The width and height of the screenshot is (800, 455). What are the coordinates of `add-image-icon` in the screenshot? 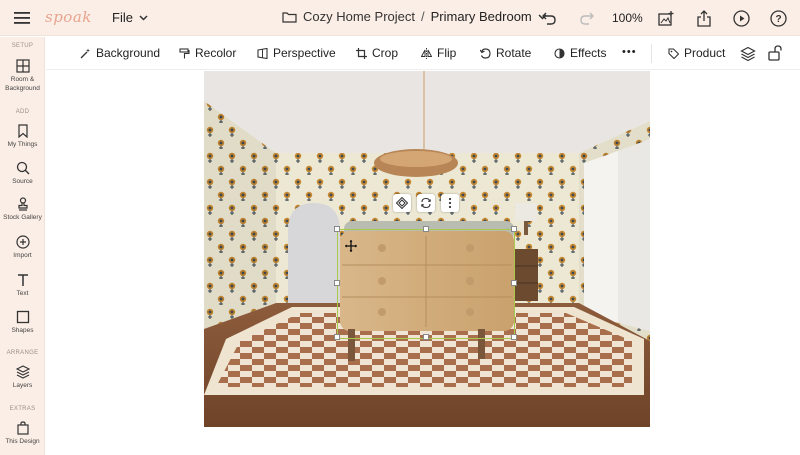 It's located at (666, 18).